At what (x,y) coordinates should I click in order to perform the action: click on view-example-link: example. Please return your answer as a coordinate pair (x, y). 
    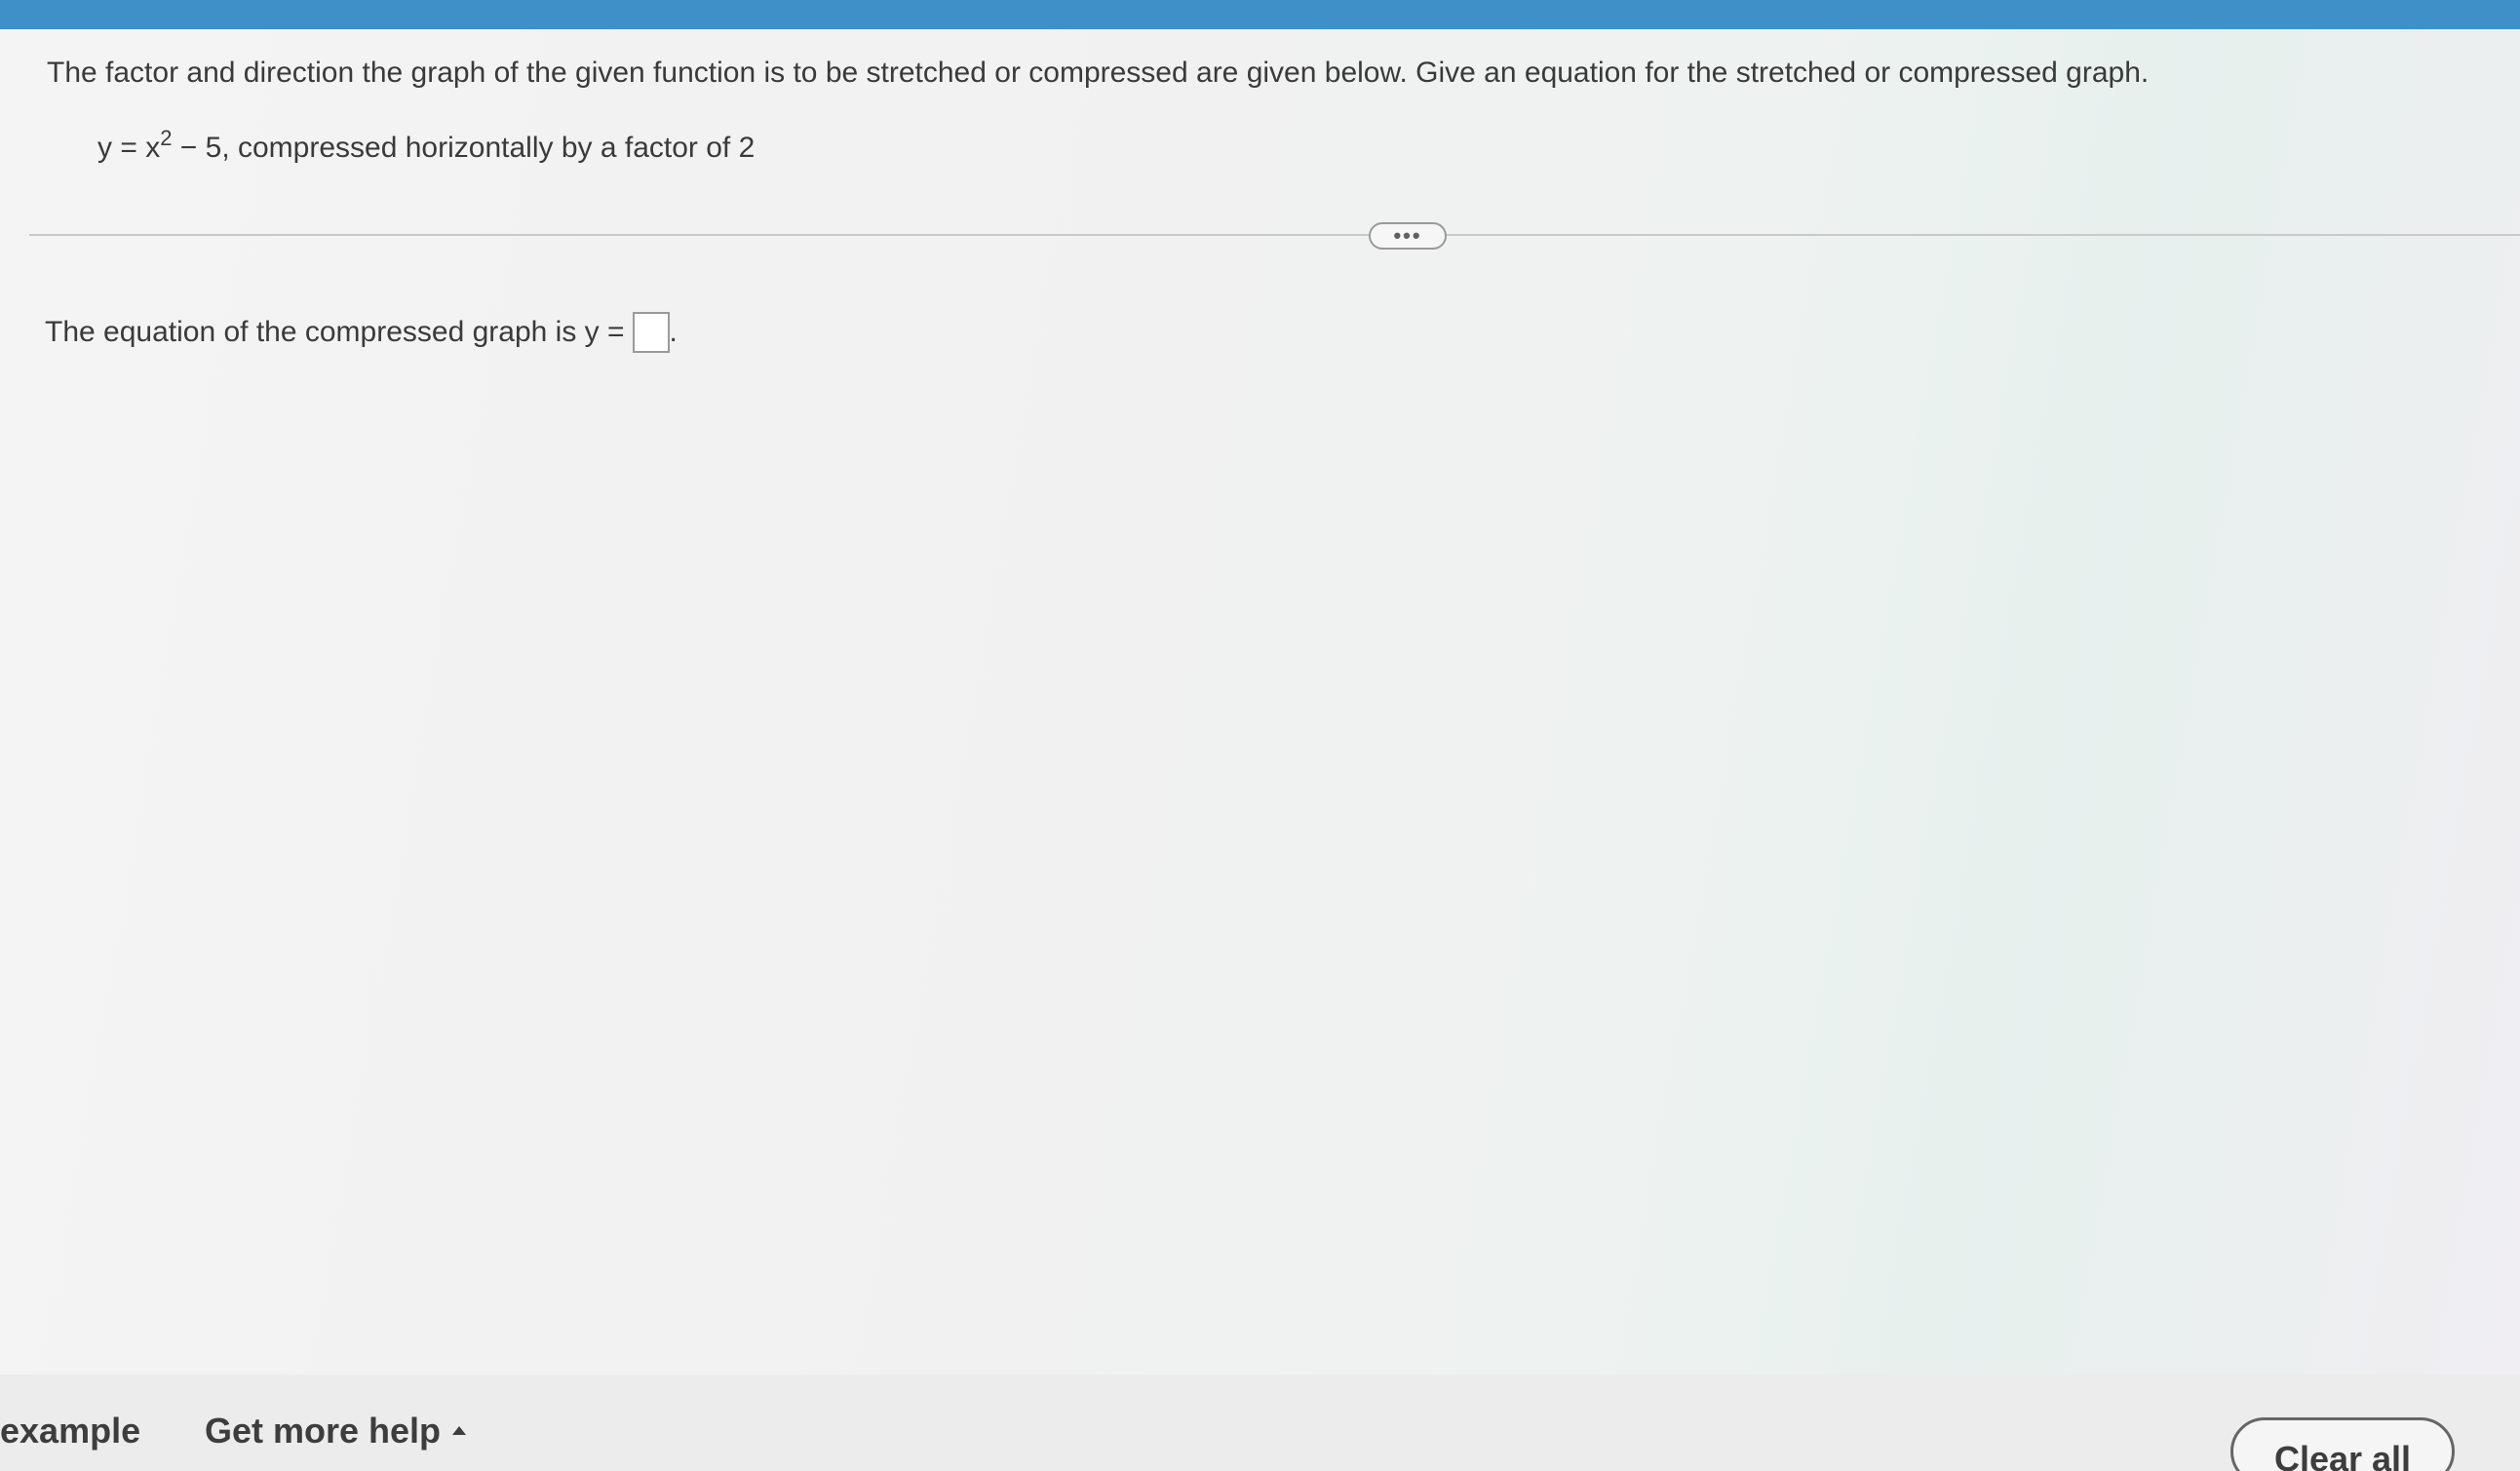
    Looking at the image, I should click on (70, 1431).